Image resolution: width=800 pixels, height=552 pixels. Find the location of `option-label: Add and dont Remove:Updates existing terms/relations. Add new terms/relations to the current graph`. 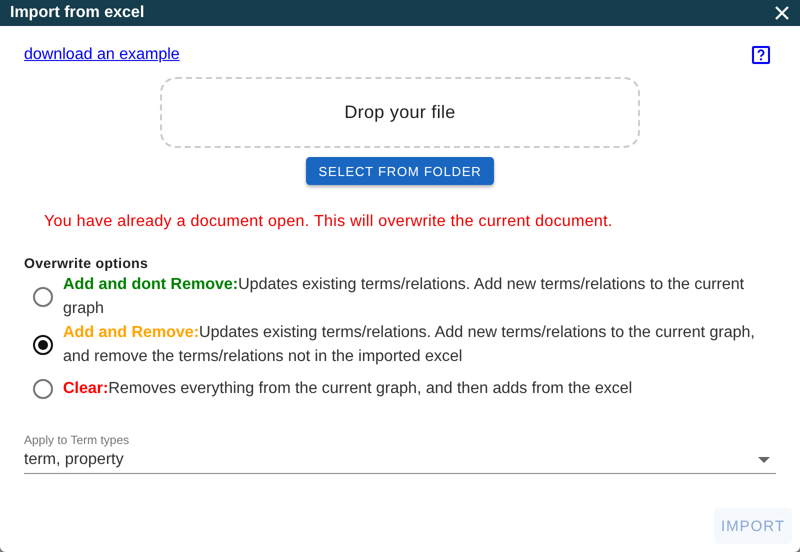

option-label: Add and dont Remove:Updates existing terms/relations. Add new terms/relations to the current graph is located at coordinates (404, 297).